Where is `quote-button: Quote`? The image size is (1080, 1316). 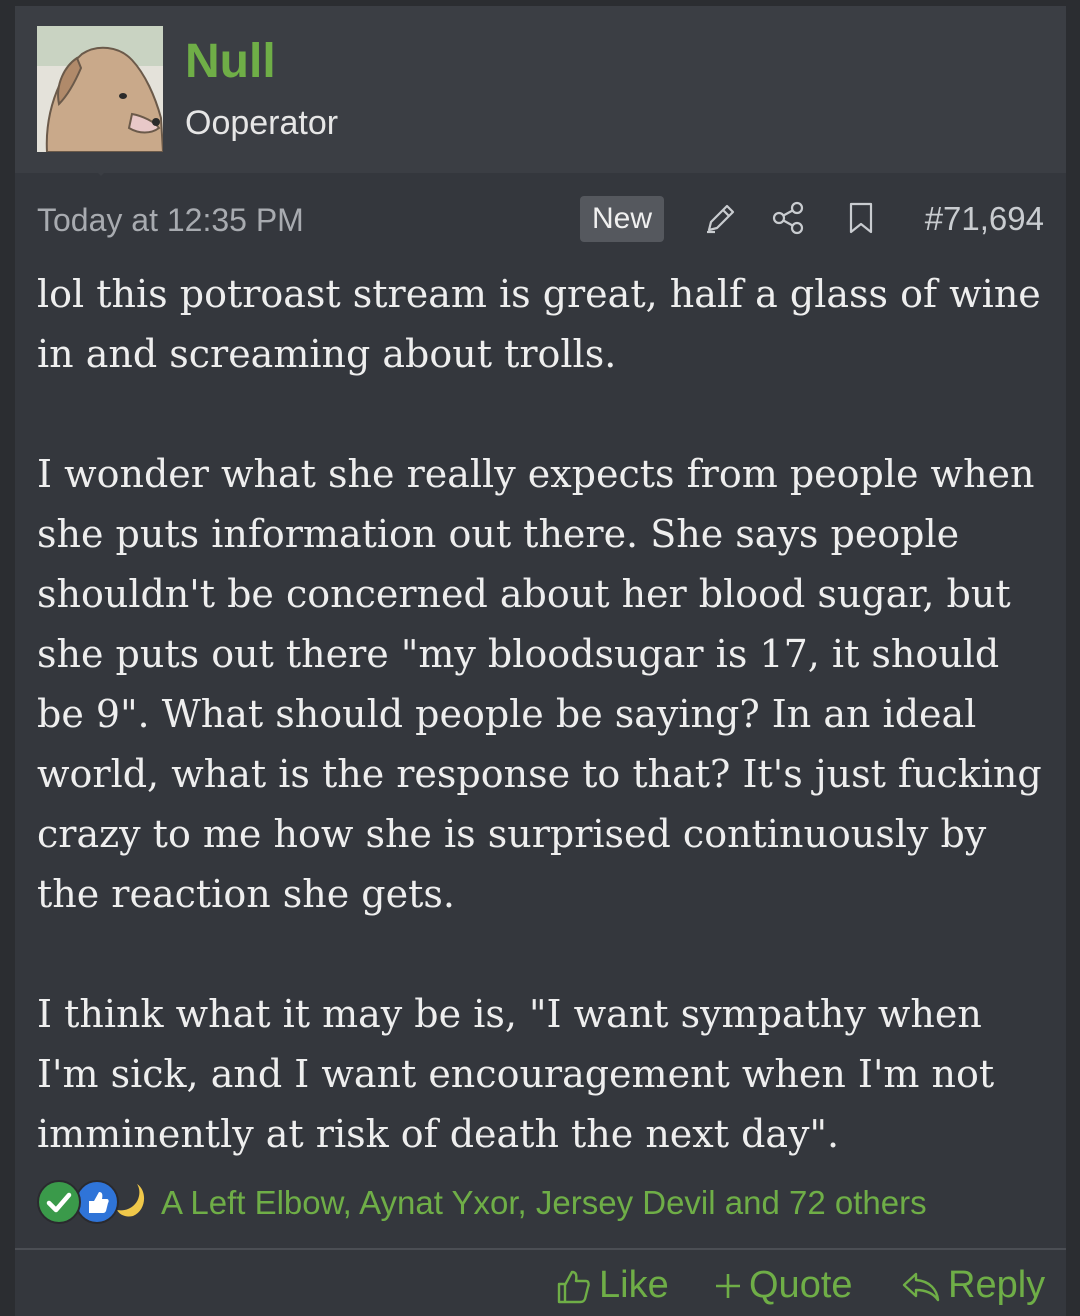
quote-button: Quote is located at coordinates (783, 1285).